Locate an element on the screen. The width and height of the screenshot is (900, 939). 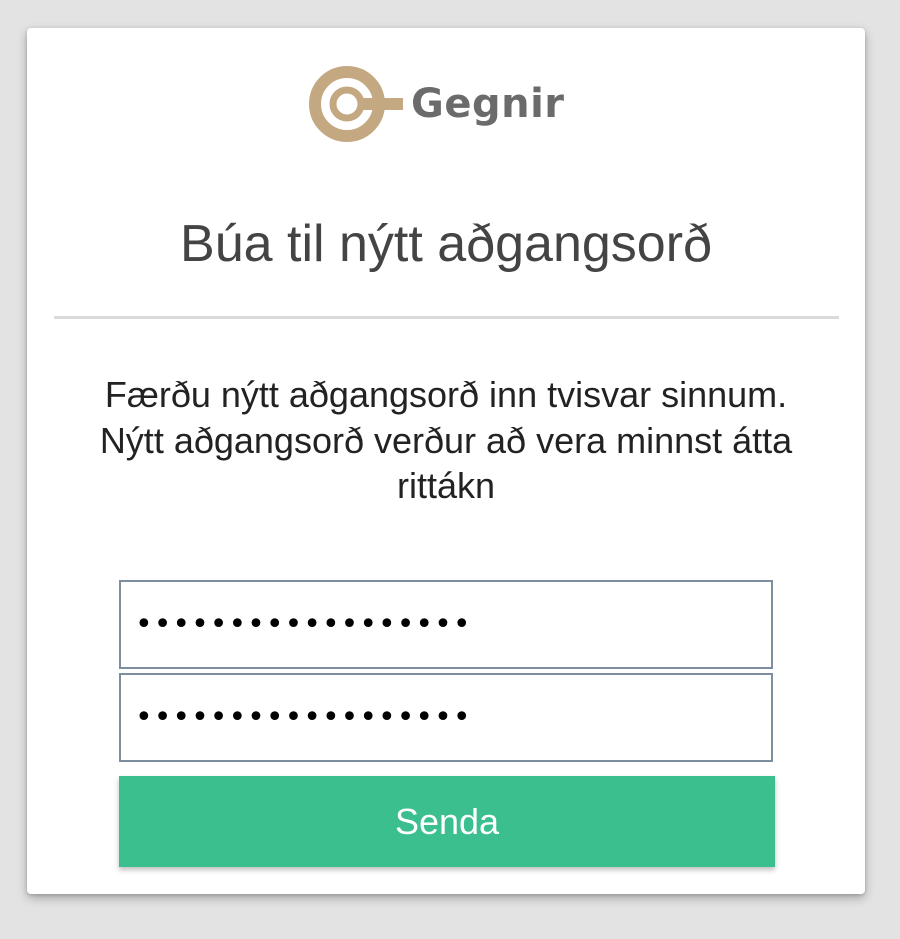
brand-logo: Gegnir is located at coordinates (436, 104).